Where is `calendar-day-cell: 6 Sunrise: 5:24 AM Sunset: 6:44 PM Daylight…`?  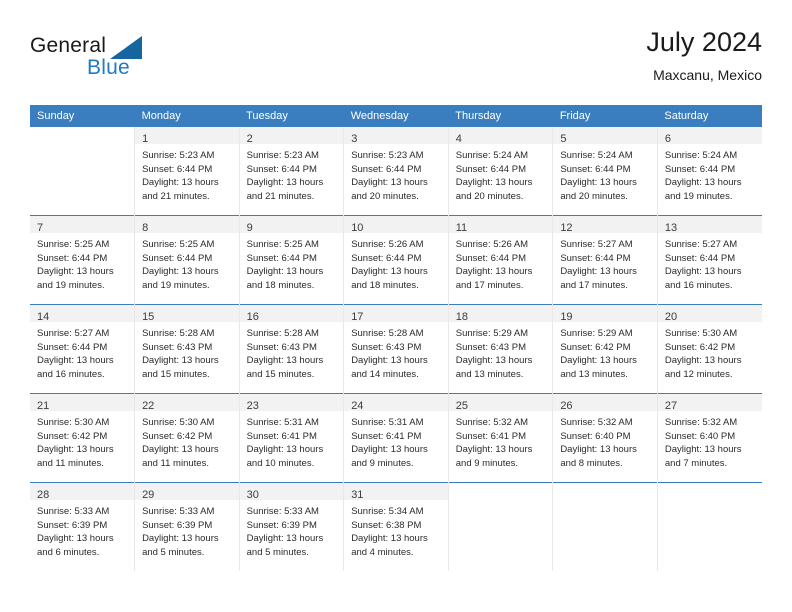
calendar-day-cell: 6 Sunrise: 5:24 AM Sunset: 6:44 PM Daylight… is located at coordinates (709, 171).